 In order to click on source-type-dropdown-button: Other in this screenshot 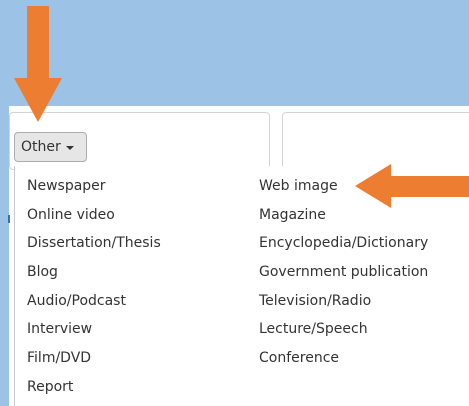, I will do `click(50, 147)`.